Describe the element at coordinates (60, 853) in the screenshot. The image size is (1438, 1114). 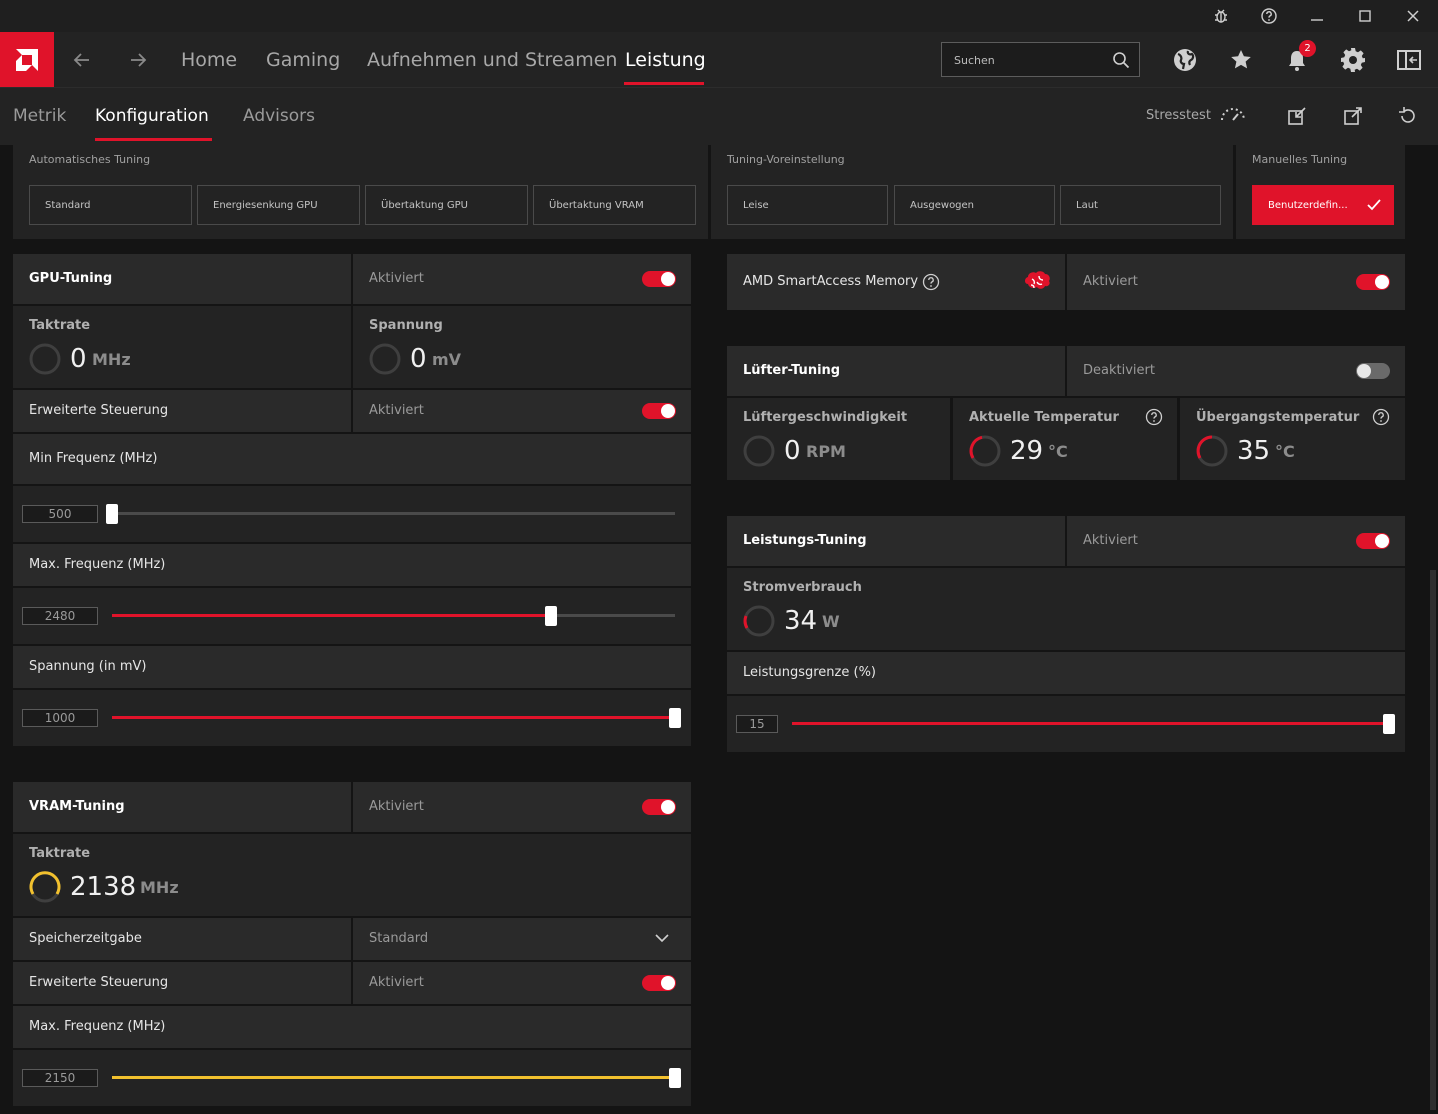
I see `vram-clock-label: Taktrate` at that location.